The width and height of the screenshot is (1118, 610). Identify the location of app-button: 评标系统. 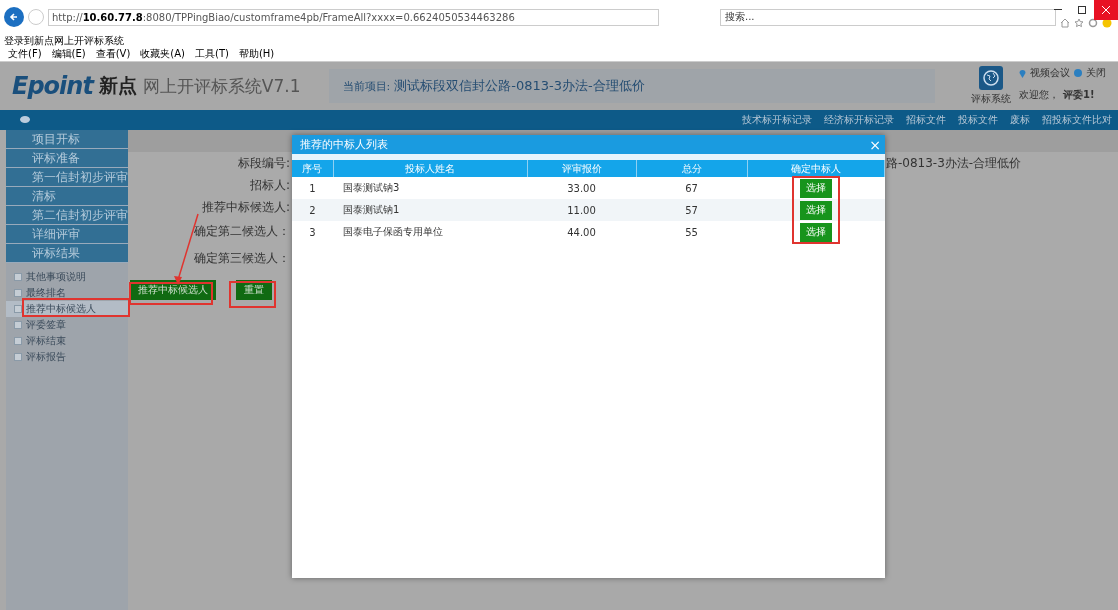
(991, 86).